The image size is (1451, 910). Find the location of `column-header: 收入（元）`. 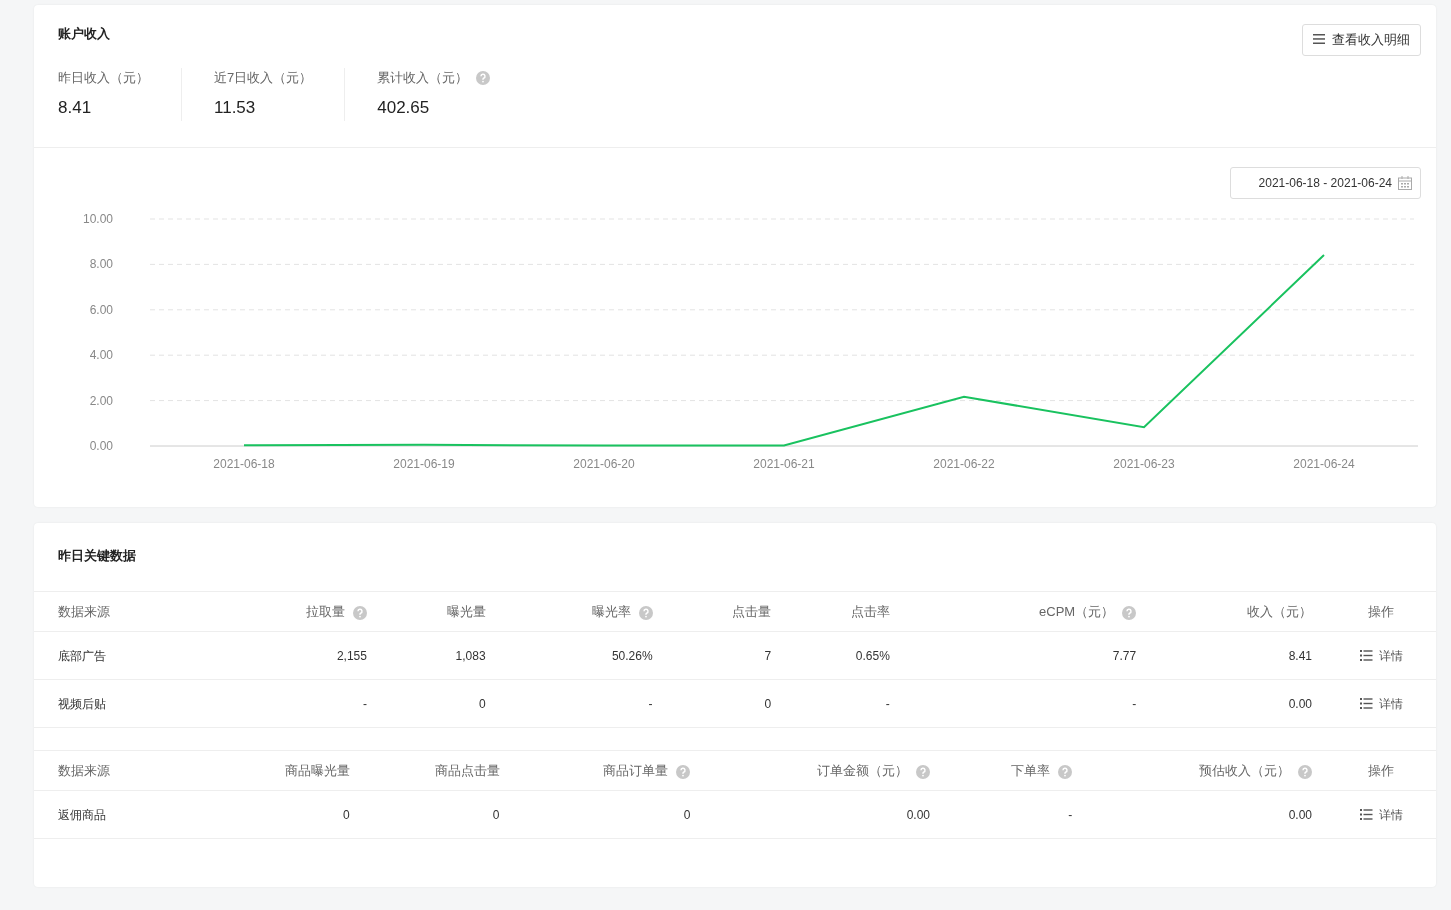

column-header: 收入（元） is located at coordinates (1279, 611).